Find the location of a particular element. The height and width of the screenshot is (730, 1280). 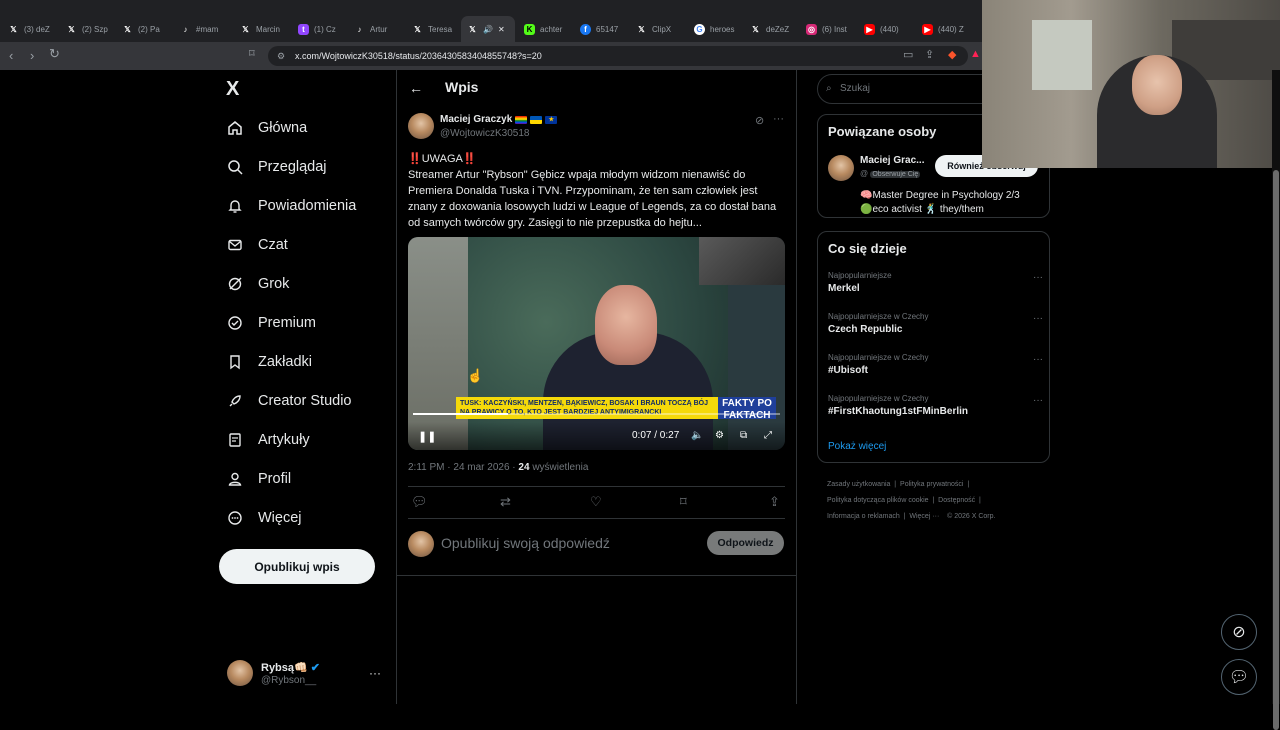

like-icon: ♡ is located at coordinates (596, 502).